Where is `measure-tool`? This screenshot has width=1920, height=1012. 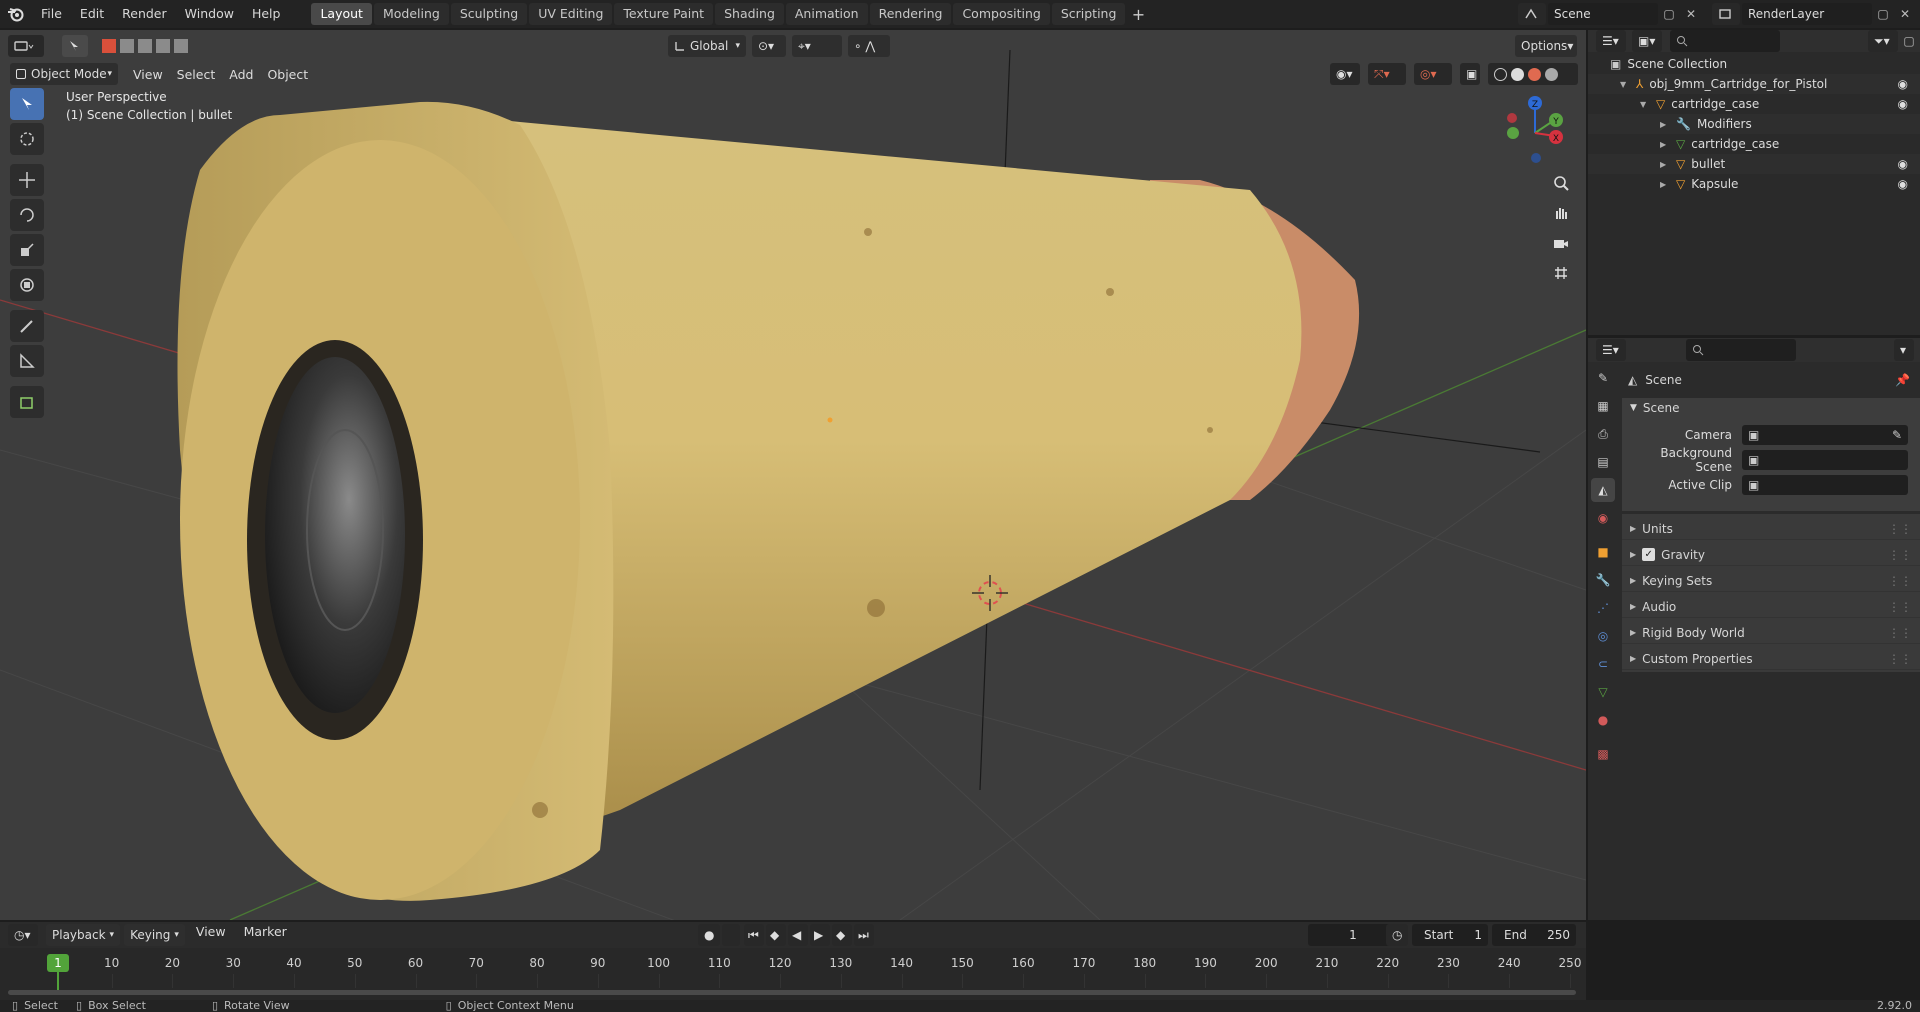 measure-tool is located at coordinates (27, 361).